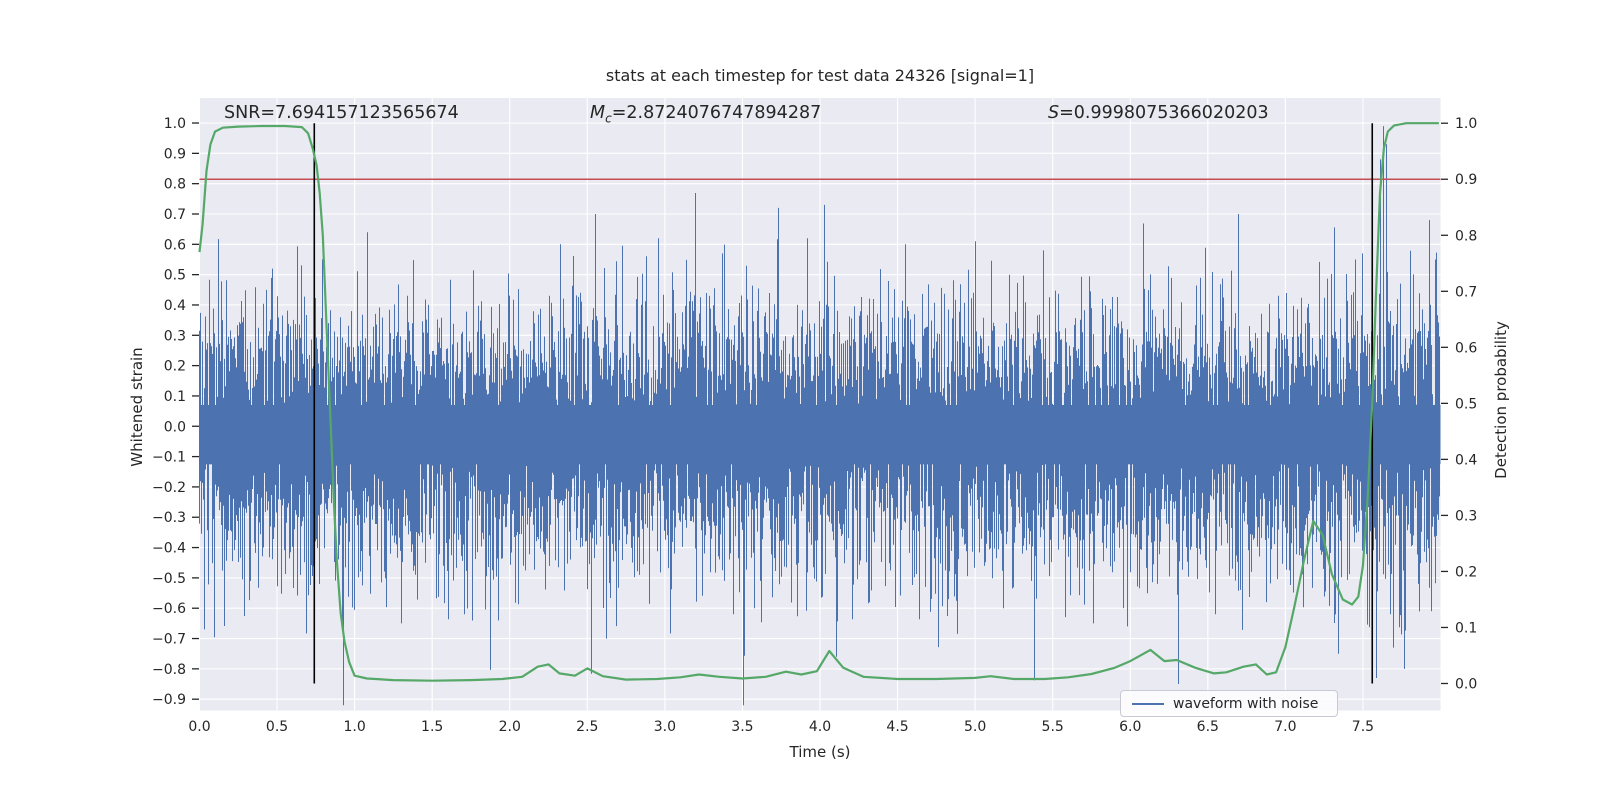  What do you see at coordinates (169, 488) in the screenshot?
I see `left-tick-label: −0.2` at bounding box center [169, 488].